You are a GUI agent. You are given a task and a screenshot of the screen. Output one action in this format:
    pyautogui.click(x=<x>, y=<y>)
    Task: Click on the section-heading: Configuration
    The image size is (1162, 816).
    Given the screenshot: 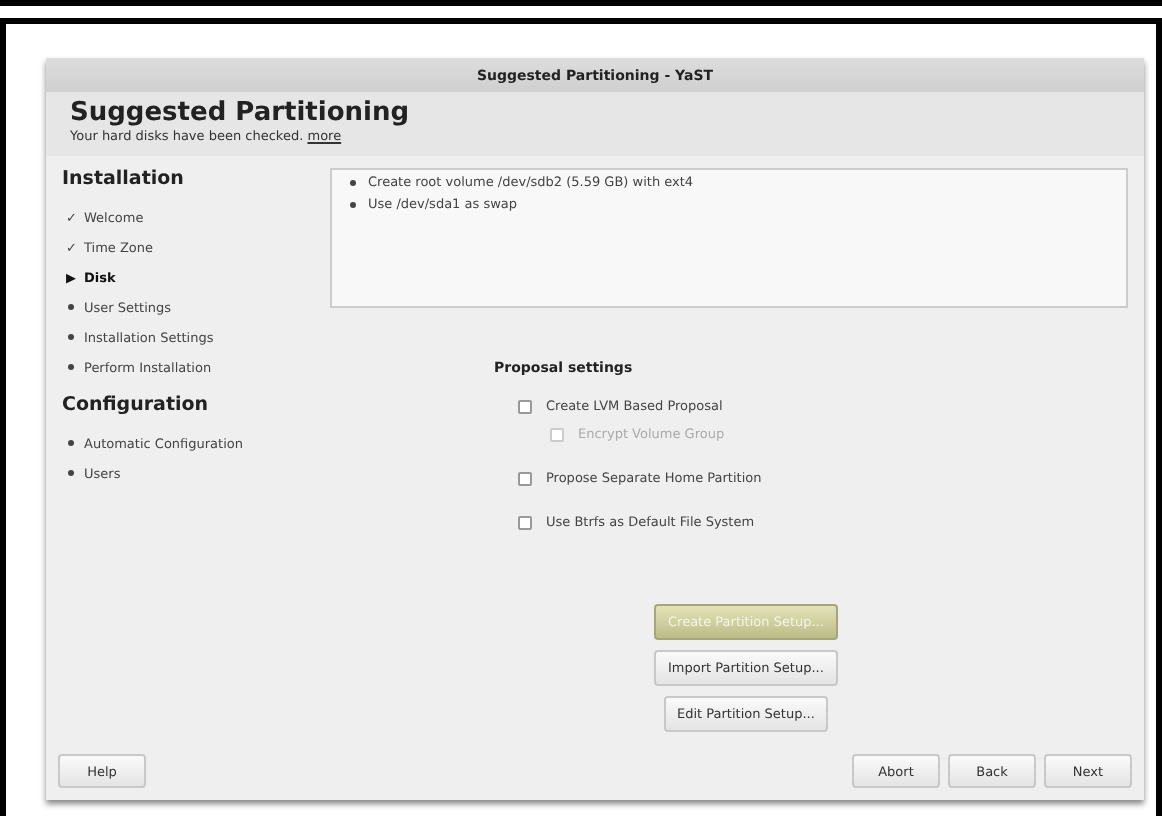 What is the action you would take?
    pyautogui.click(x=136, y=405)
    